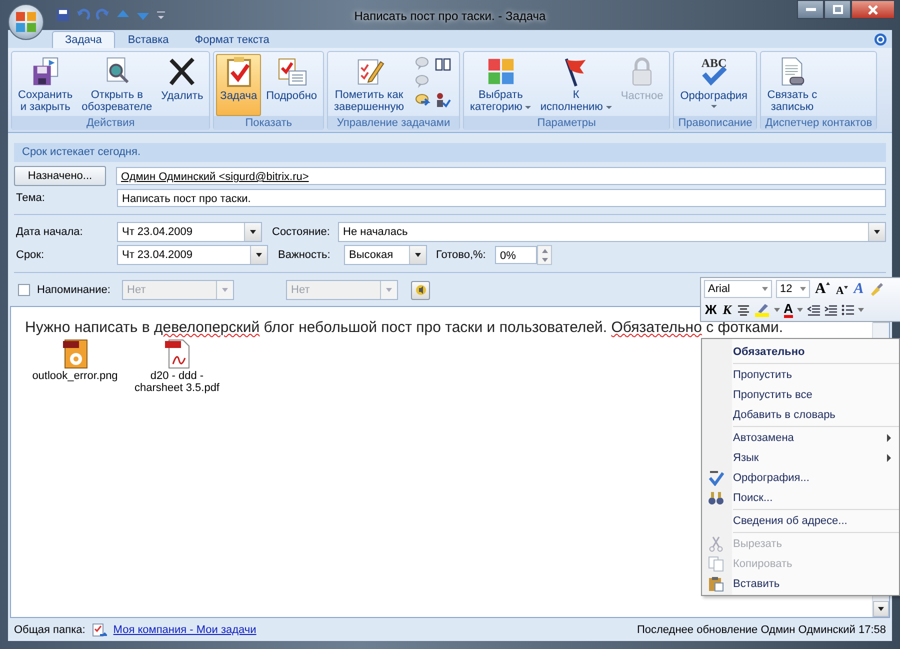 Image resolution: width=900 pixels, height=649 pixels. I want to click on maximize-button, so click(837, 9).